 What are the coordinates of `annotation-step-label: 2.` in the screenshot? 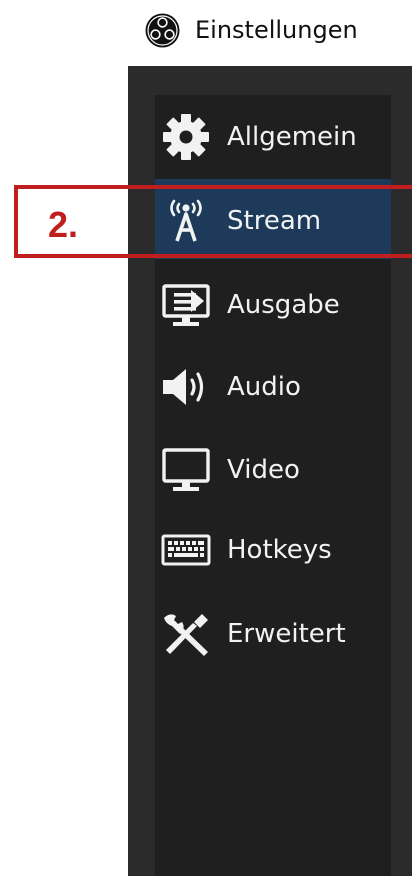 It's located at (63, 224).